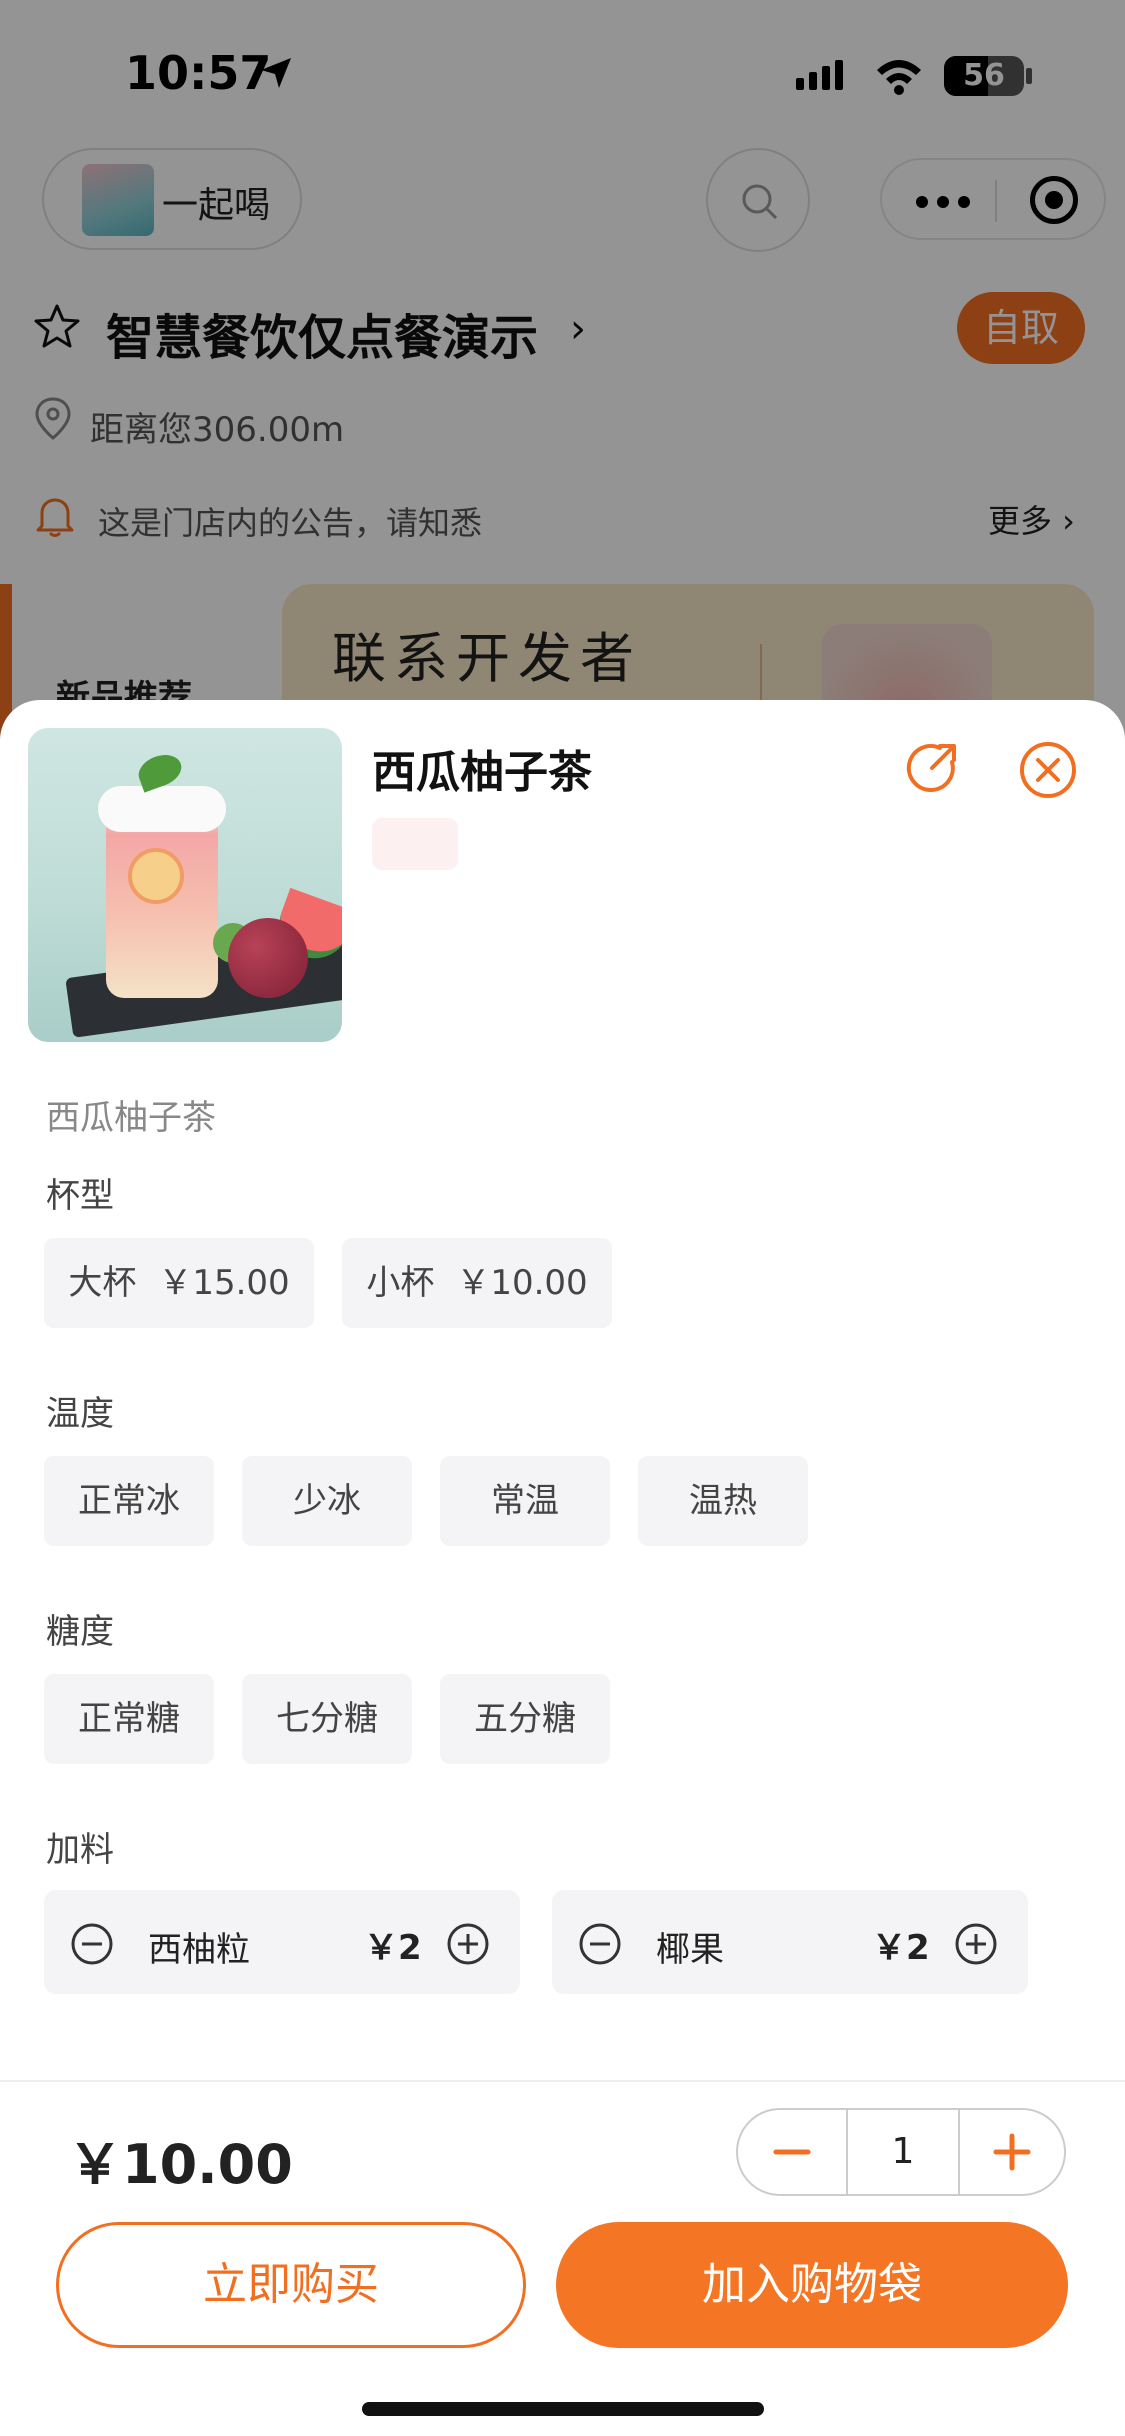 The width and height of the screenshot is (1125, 2436). I want to click on topping-name: 西柚粒, so click(199, 1950).